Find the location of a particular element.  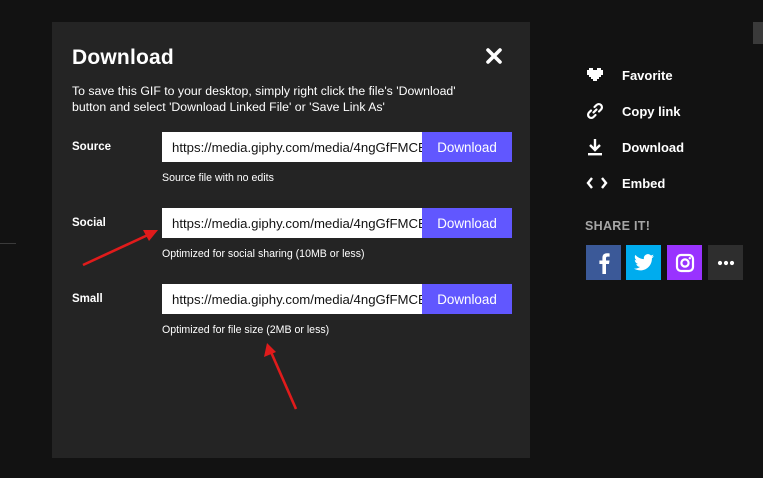

instagram-share-button is located at coordinates (684, 262).